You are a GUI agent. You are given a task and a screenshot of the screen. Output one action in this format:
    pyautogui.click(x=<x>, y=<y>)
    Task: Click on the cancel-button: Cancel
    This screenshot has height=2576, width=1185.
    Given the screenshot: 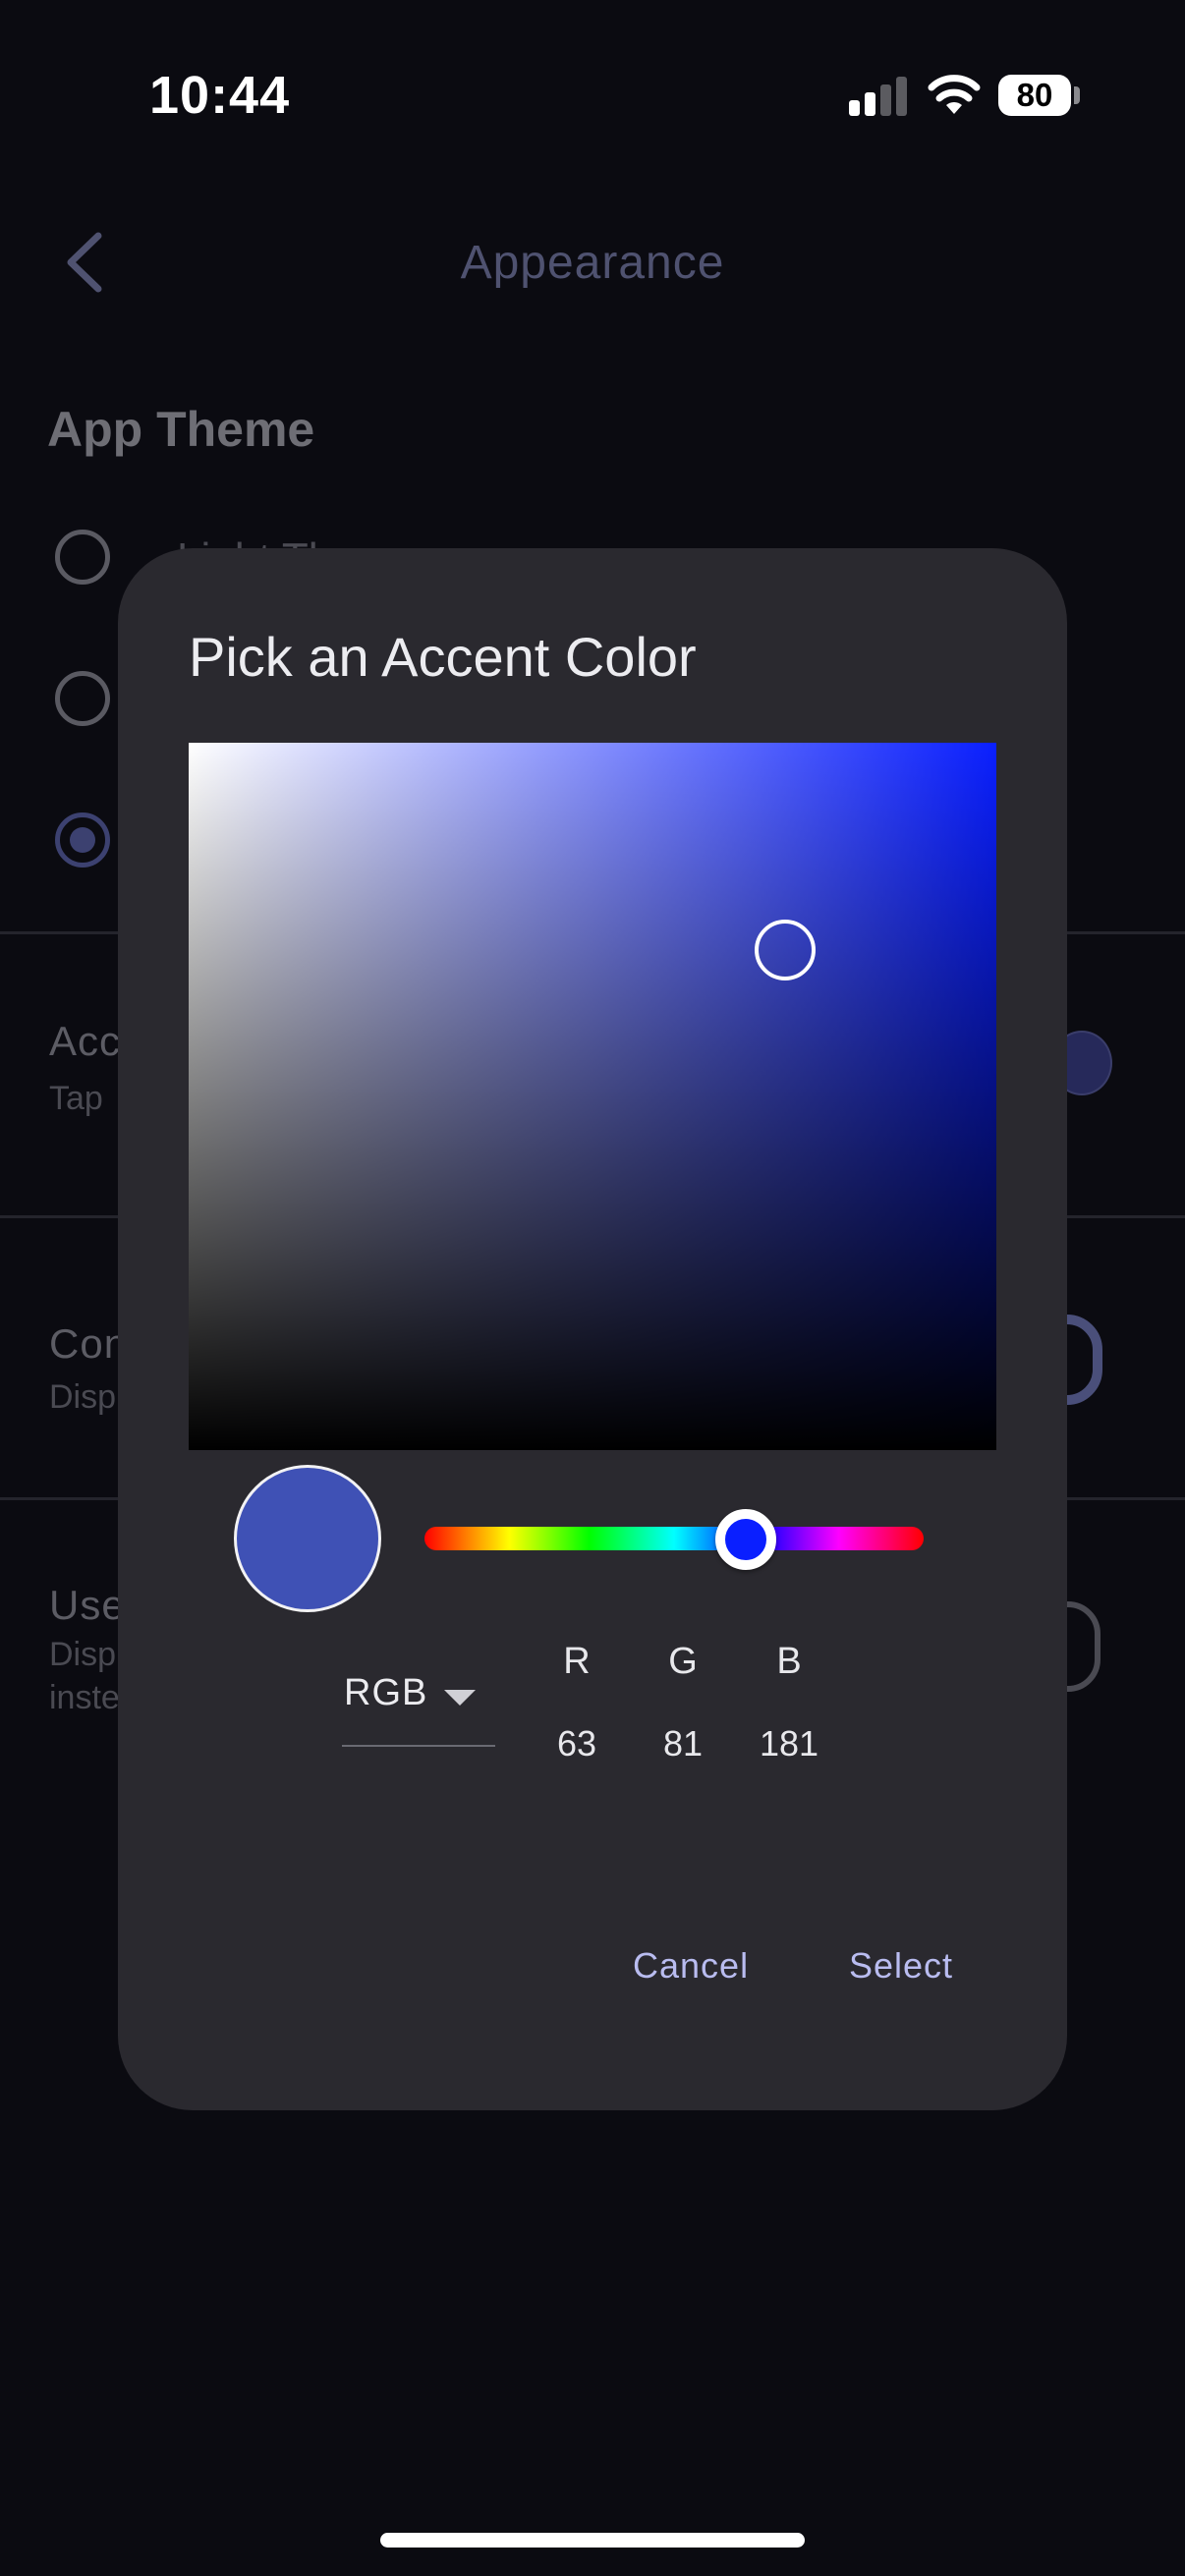 What is the action you would take?
    pyautogui.click(x=691, y=1966)
    